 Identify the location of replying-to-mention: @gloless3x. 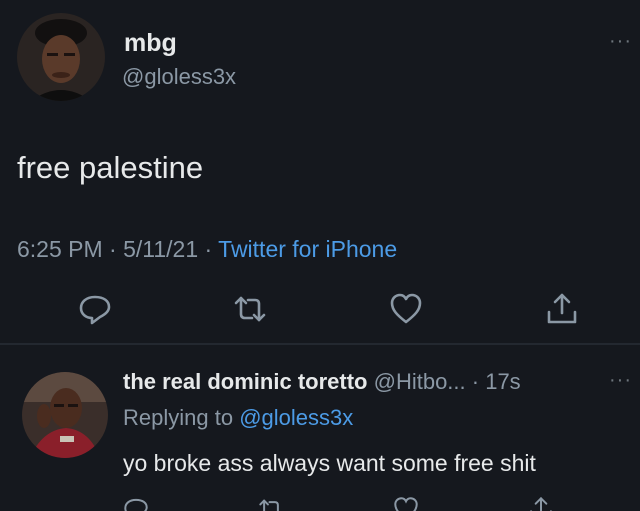
(296, 417).